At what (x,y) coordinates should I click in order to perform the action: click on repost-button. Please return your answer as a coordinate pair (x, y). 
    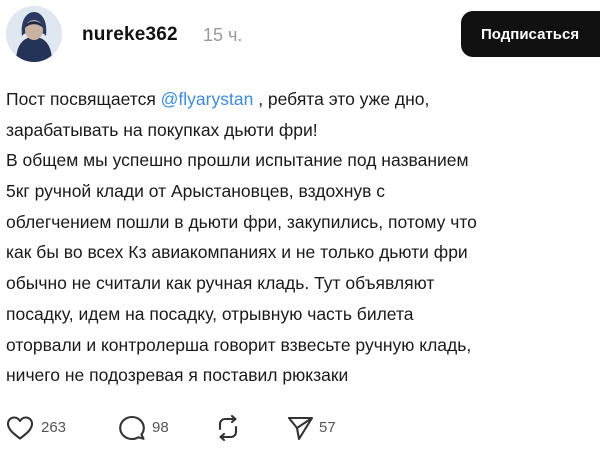
    Looking at the image, I should click on (230, 429).